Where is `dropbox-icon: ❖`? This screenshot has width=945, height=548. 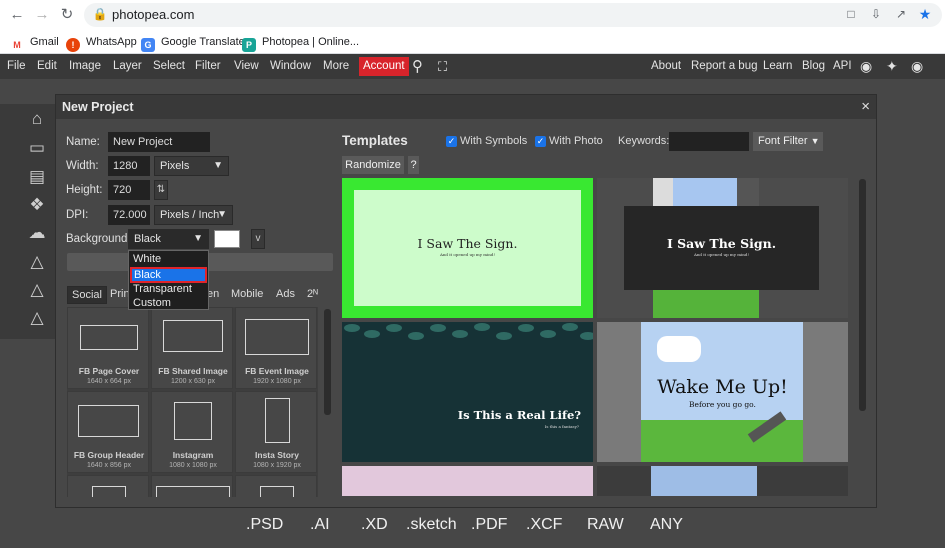
dropbox-icon: ❖ is located at coordinates (37, 205).